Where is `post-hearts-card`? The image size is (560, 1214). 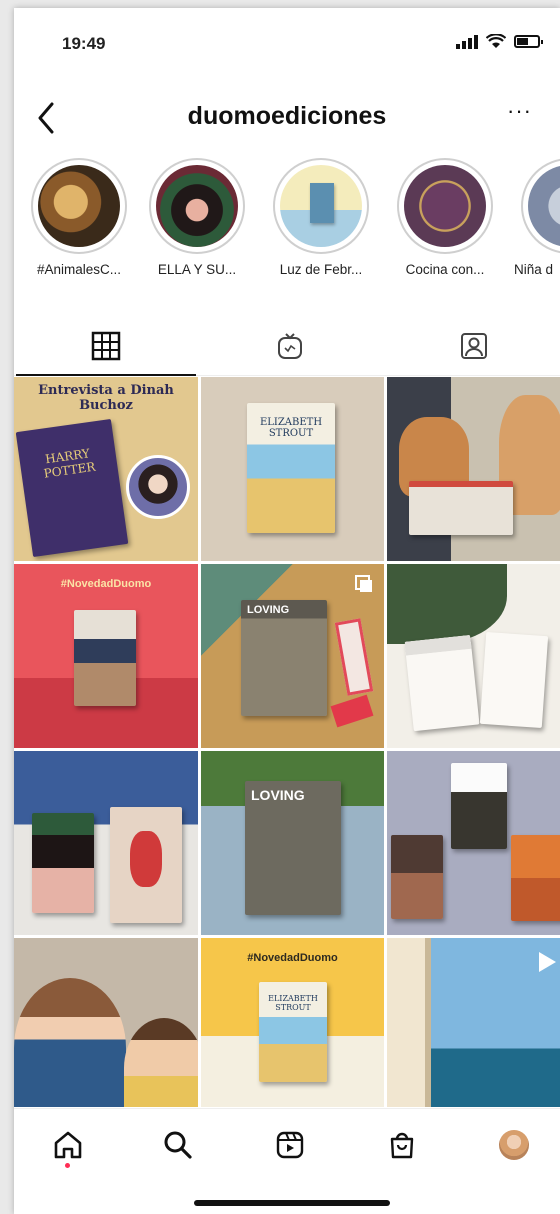 post-hearts-card is located at coordinates (354, 657).